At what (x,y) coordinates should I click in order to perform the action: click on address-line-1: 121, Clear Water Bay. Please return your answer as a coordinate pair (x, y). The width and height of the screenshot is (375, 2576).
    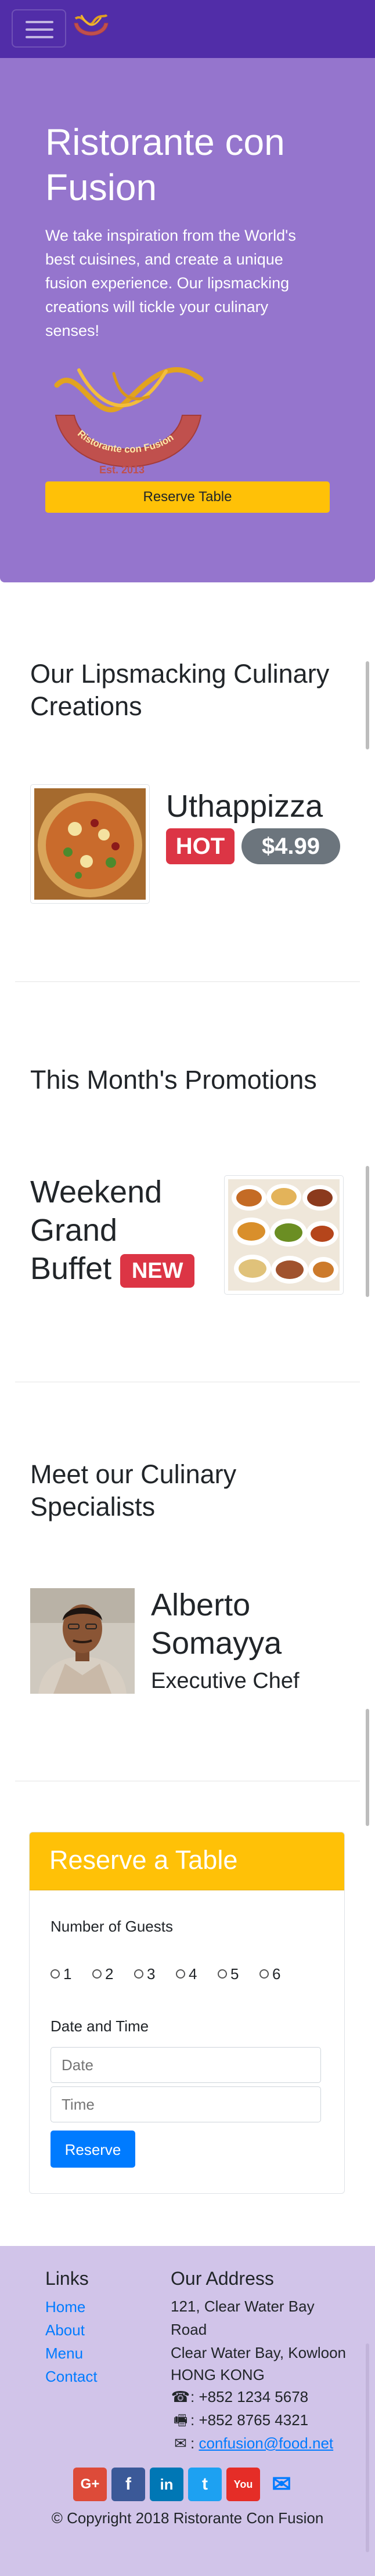
    Looking at the image, I should click on (243, 2307).